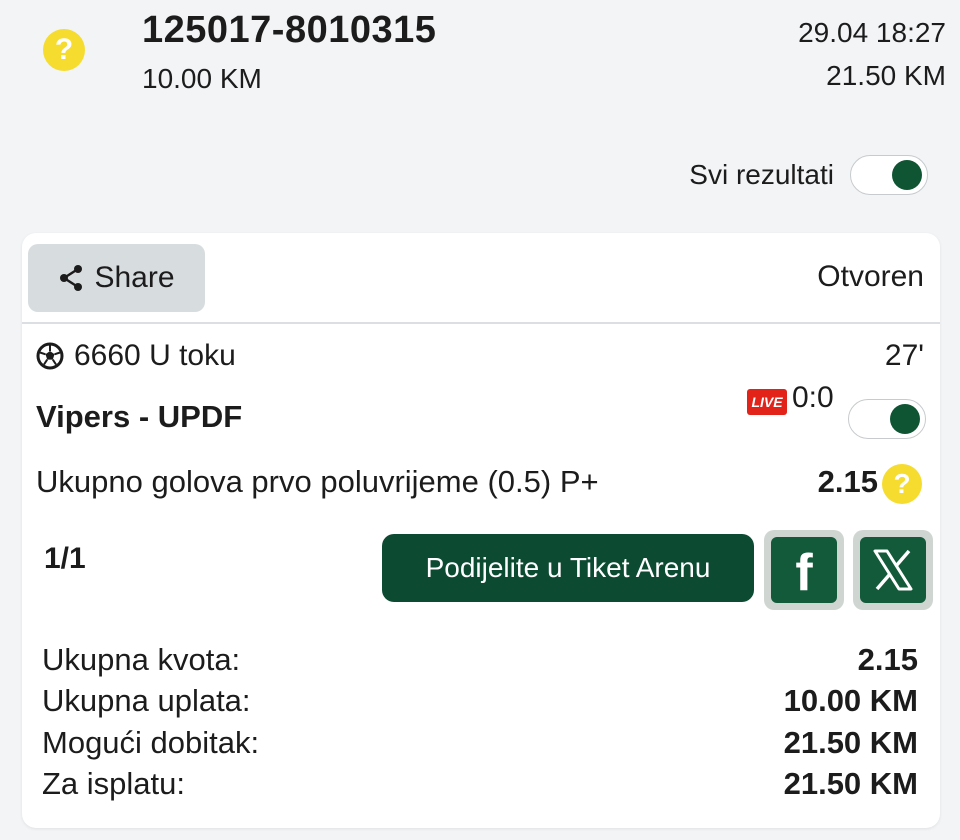 The width and height of the screenshot is (960, 840). I want to click on facebook-icon: f, so click(804, 570).